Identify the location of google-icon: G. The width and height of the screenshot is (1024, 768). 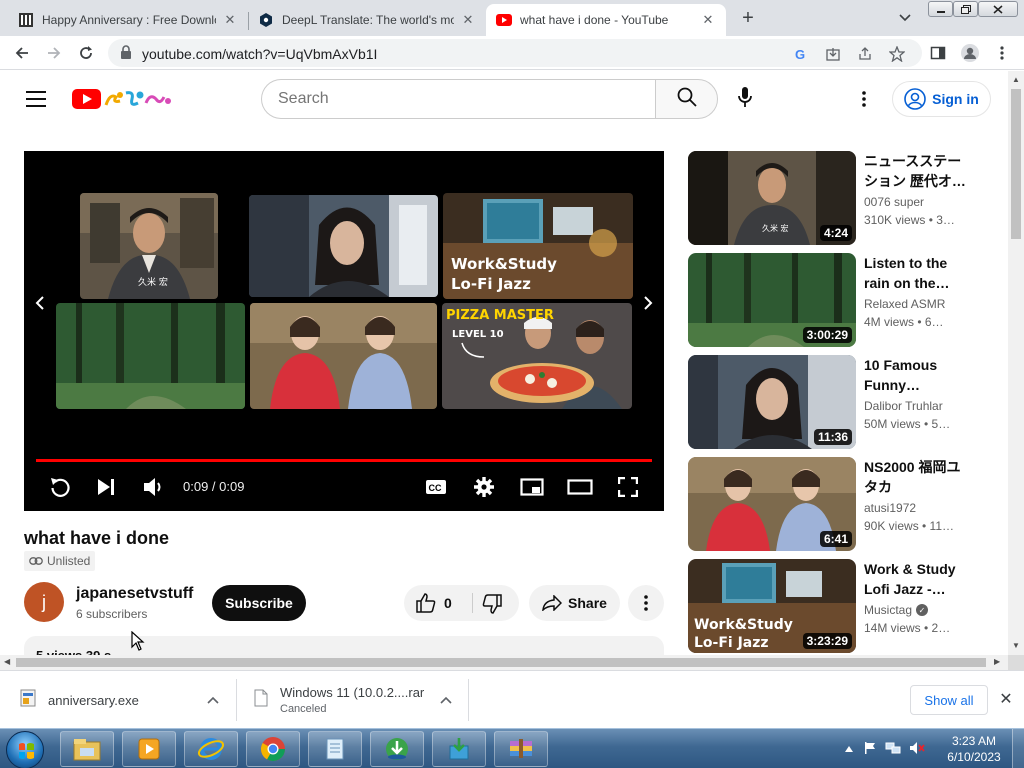
(801, 54).